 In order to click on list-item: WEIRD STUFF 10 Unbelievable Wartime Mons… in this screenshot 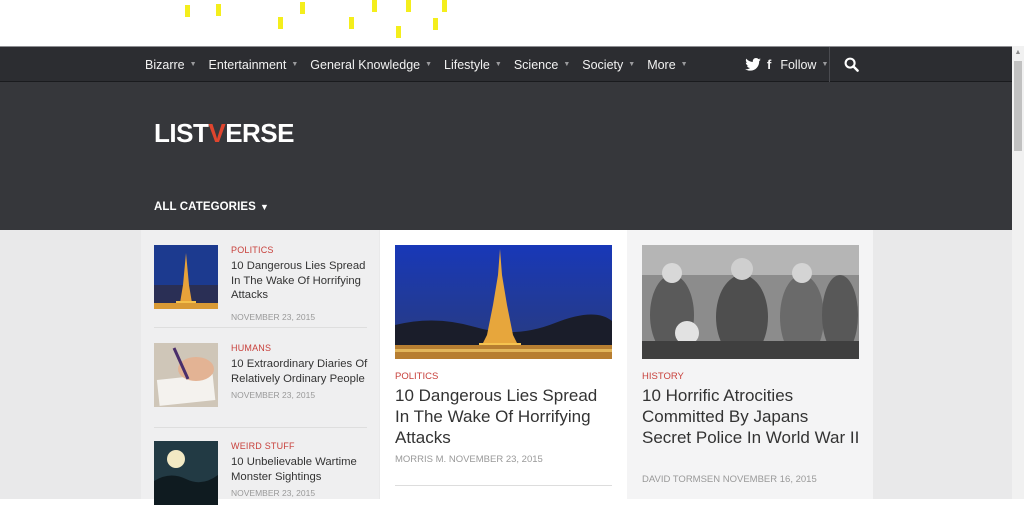, I will do `click(261, 473)`.